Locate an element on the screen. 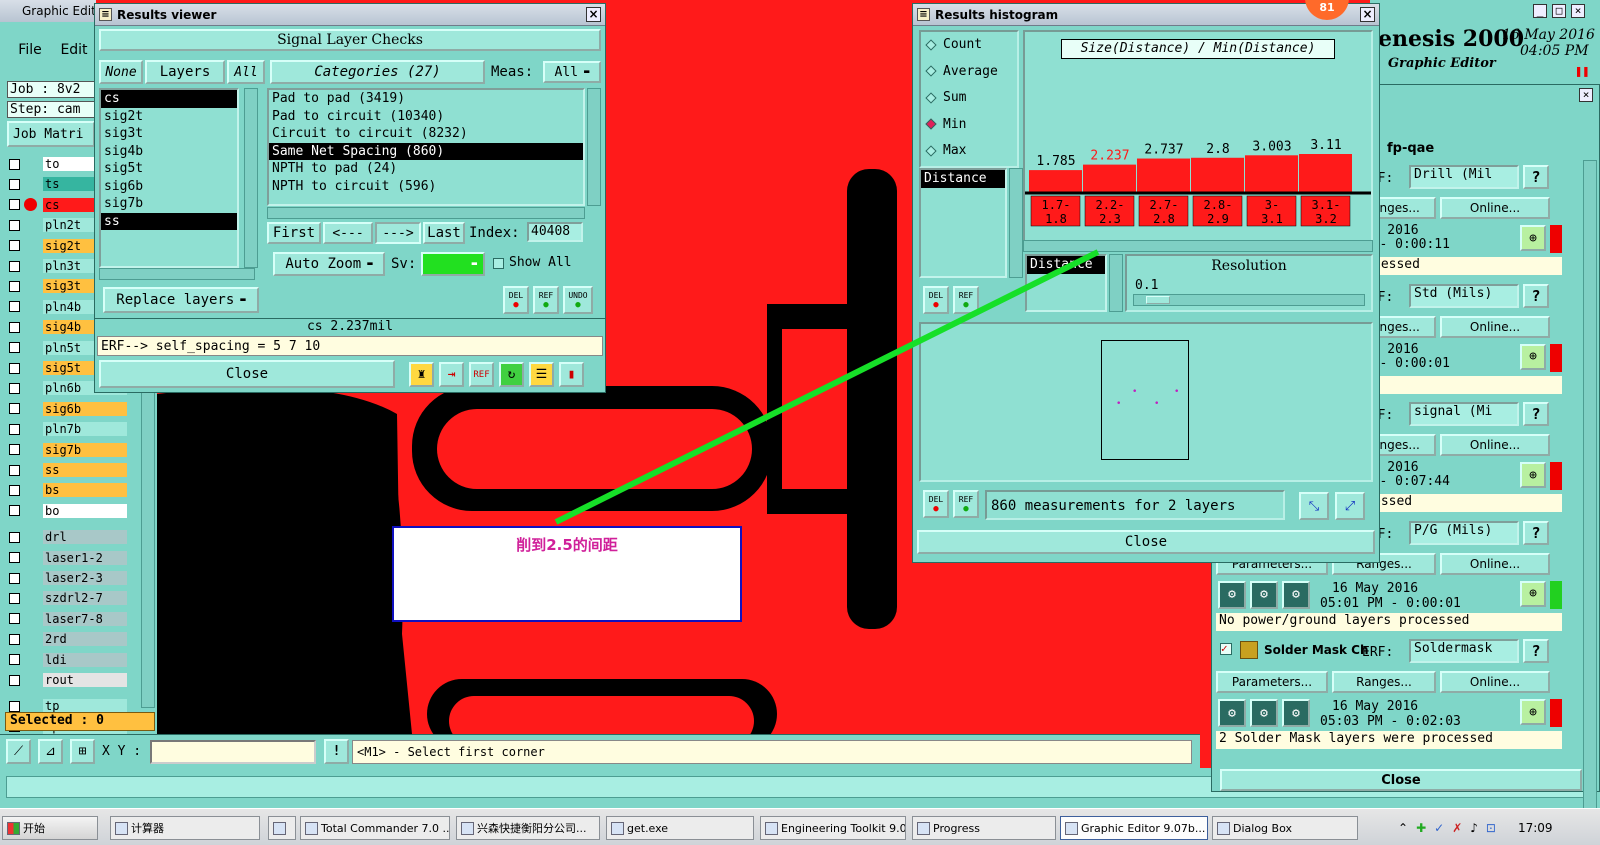 The image size is (1600, 845). slider-thumb is located at coordinates (1158, 300).